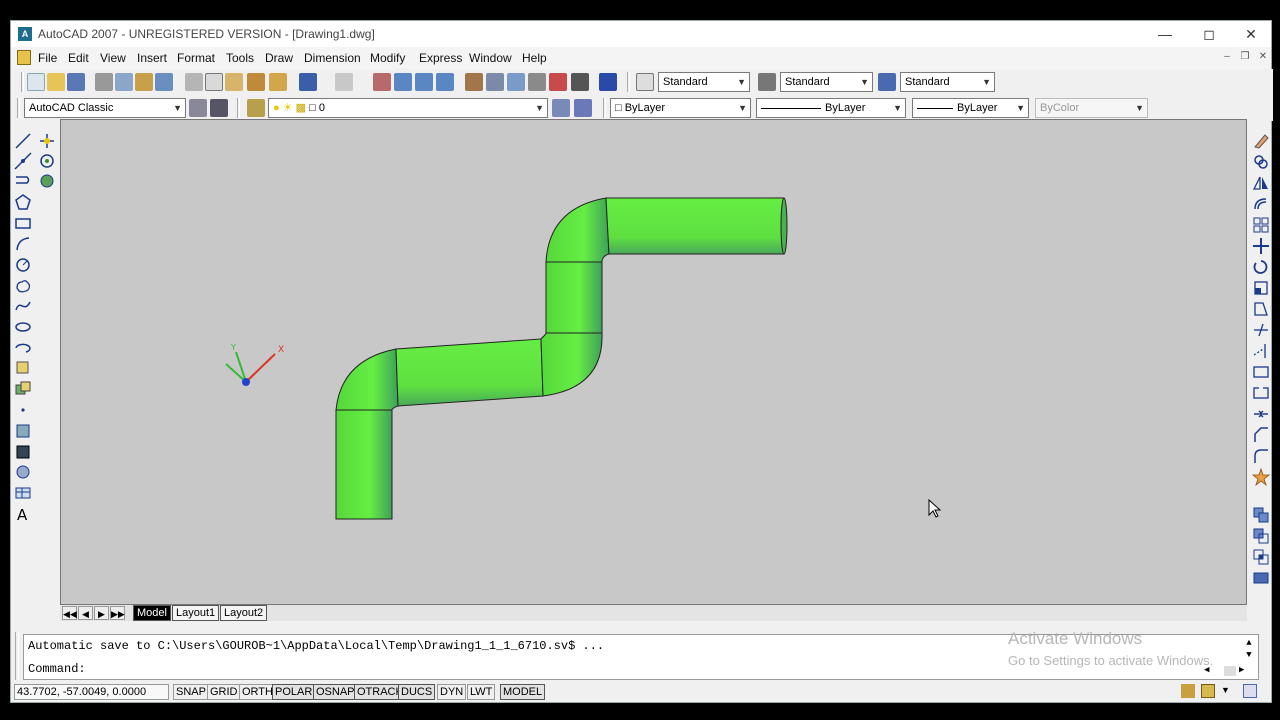 This screenshot has height=720, width=1280. What do you see at coordinates (47, 161) in the screenshot?
I see `free-orbit-icon` at bounding box center [47, 161].